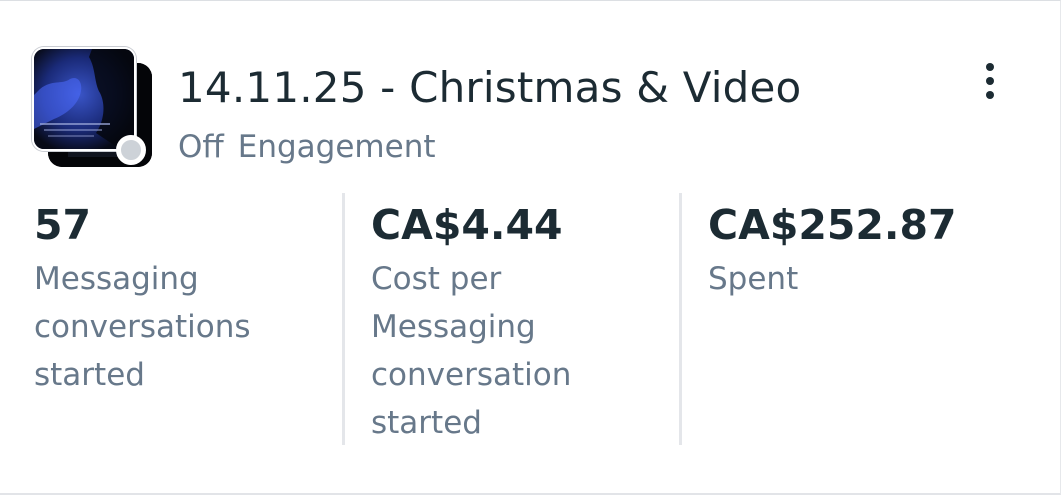 This screenshot has width=1062, height=495. What do you see at coordinates (832, 225) in the screenshot?
I see `metric-value: CA$252.87` at bounding box center [832, 225].